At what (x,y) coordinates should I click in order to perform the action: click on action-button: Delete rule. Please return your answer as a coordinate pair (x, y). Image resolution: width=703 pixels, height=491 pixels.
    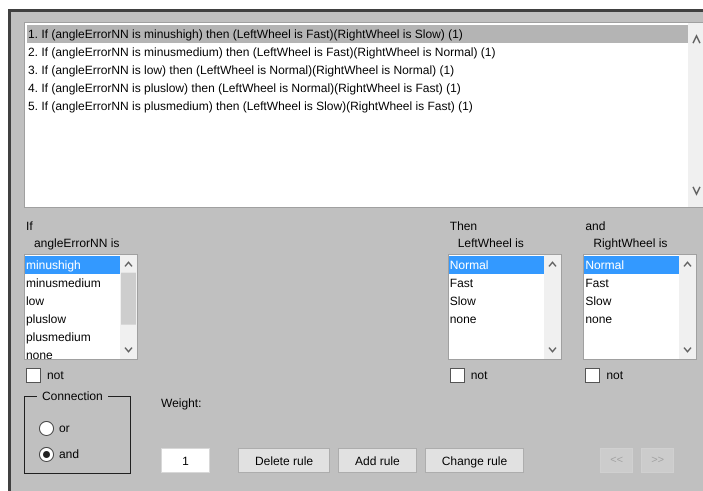
    Looking at the image, I should click on (284, 460).